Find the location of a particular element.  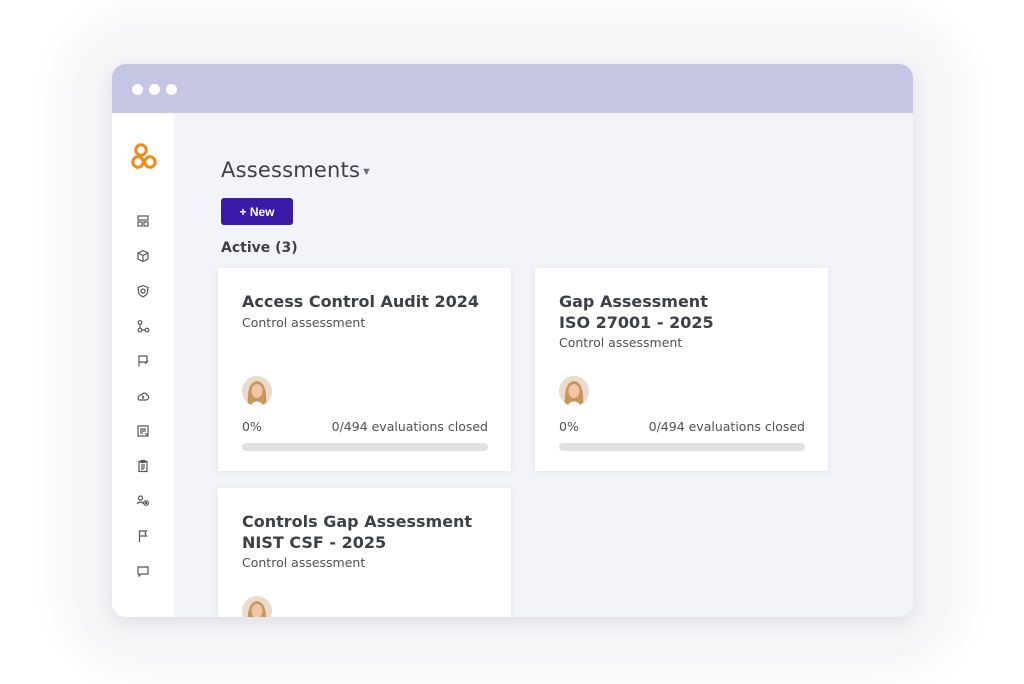

window-titlebar is located at coordinates (512, 88).